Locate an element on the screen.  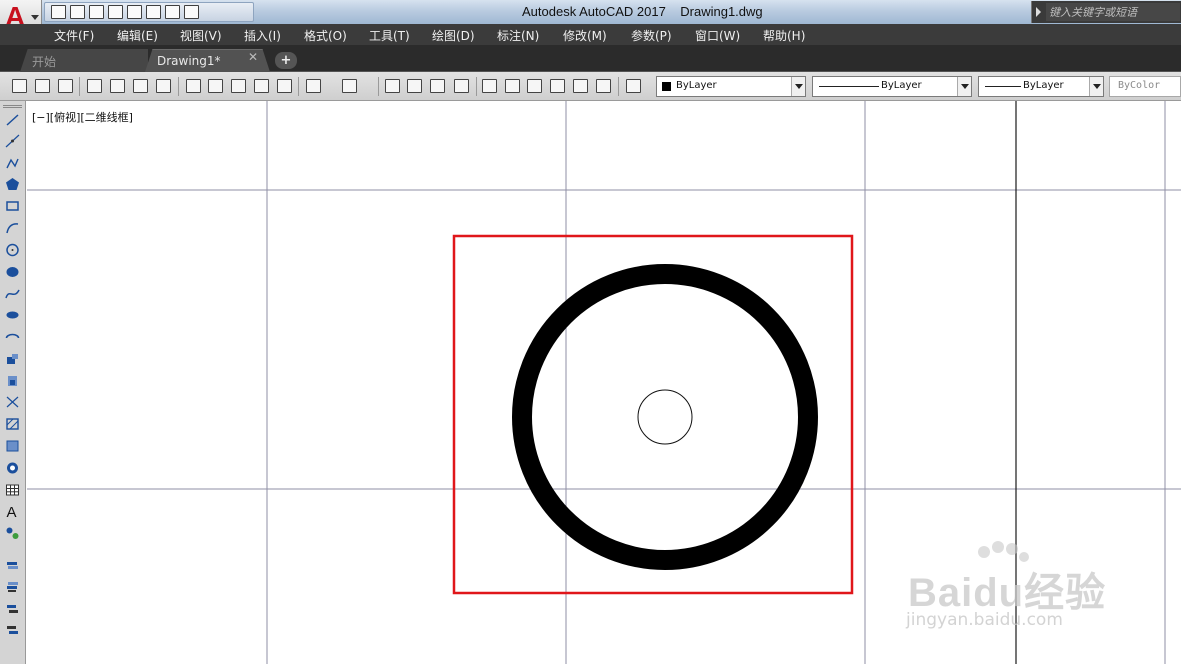
menu-insert: 插入(I) is located at coordinates (262, 35).